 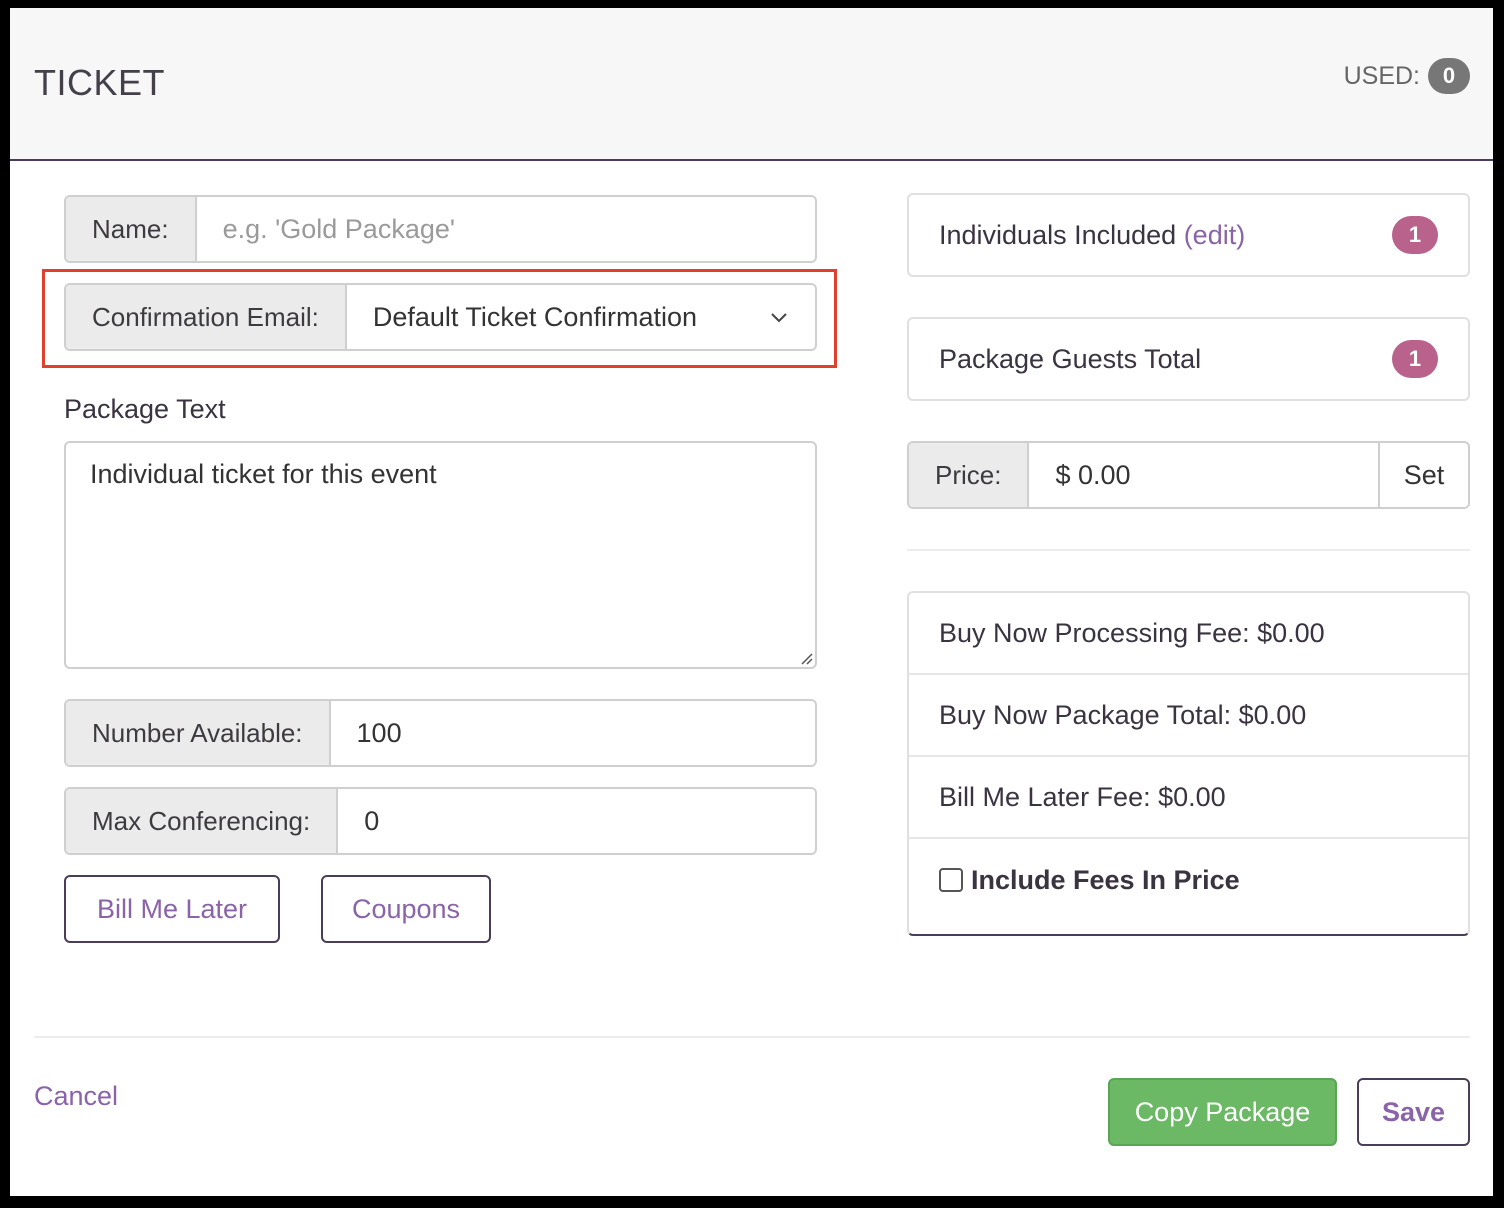 I want to click on number-available-group: Number Available: 100, so click(x=440, y=733).